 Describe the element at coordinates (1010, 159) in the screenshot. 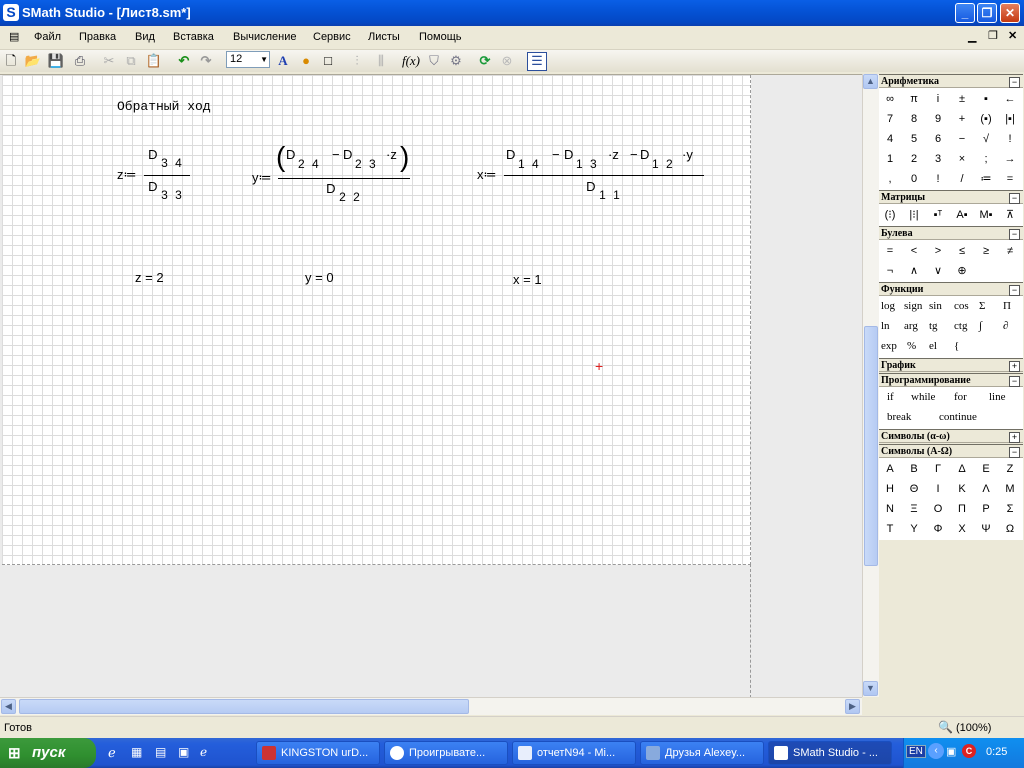

I see `arith-symbol-23: →` at that location.